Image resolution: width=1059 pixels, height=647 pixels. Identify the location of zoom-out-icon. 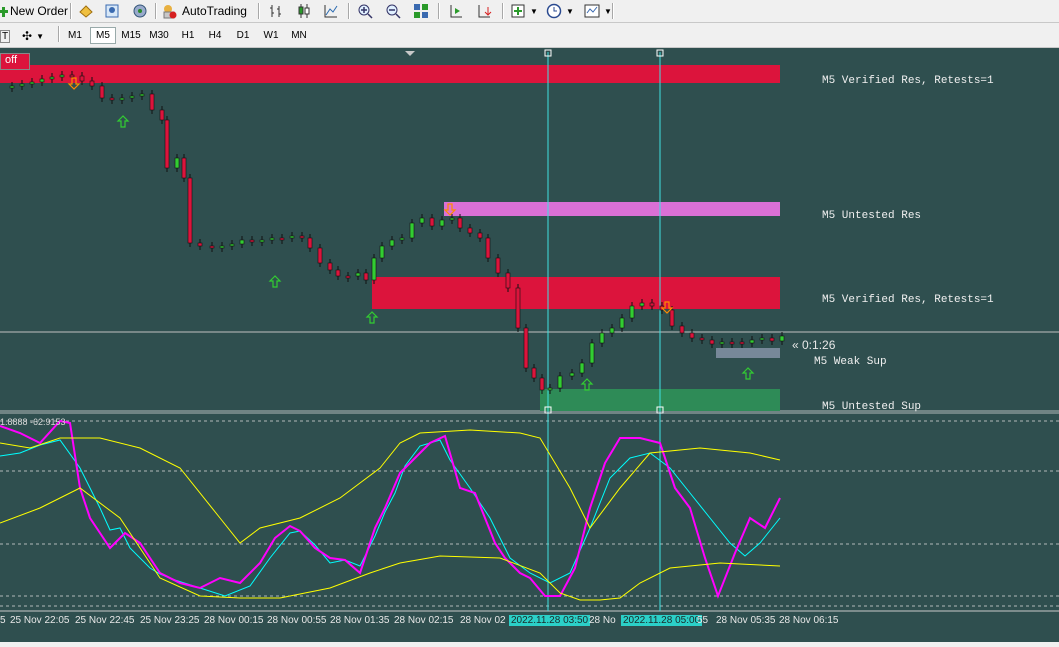
(393, 11).